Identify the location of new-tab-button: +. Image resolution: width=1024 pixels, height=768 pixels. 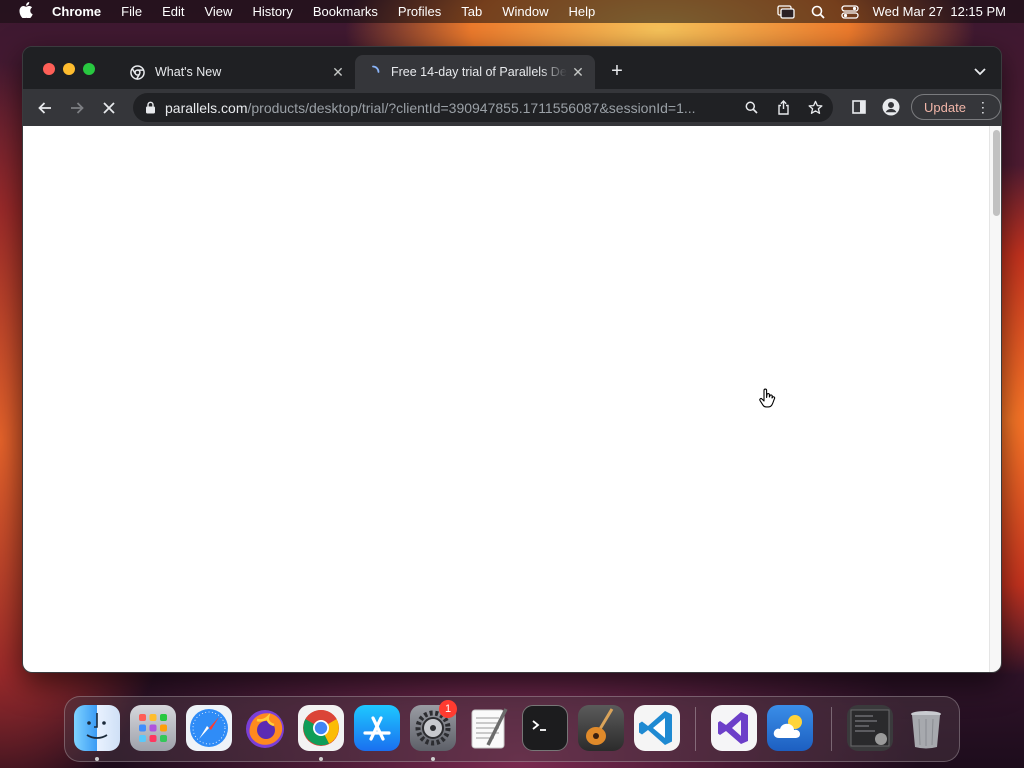
(617, 71).